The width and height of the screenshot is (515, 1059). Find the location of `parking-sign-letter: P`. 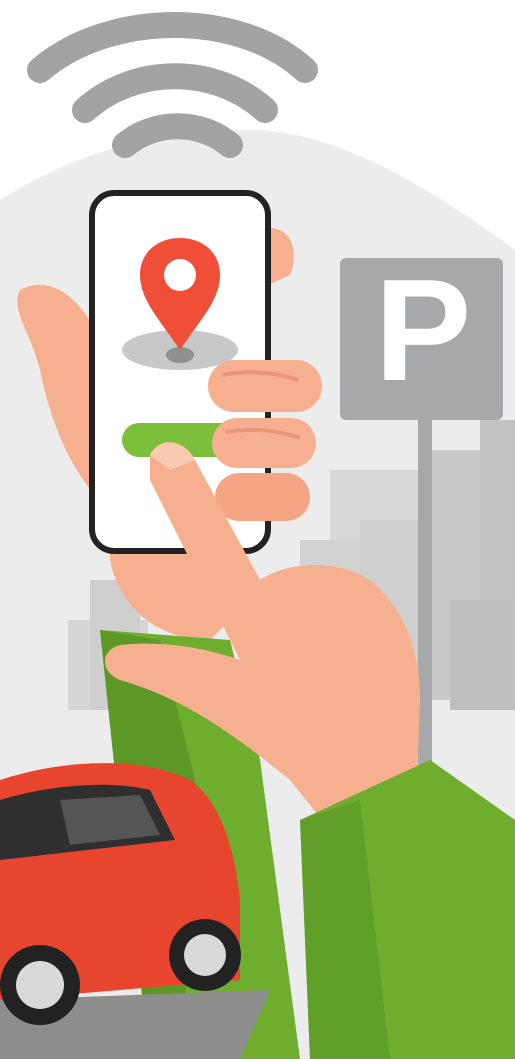

parking-sign-letter: P is located at coordinates (423, 330).